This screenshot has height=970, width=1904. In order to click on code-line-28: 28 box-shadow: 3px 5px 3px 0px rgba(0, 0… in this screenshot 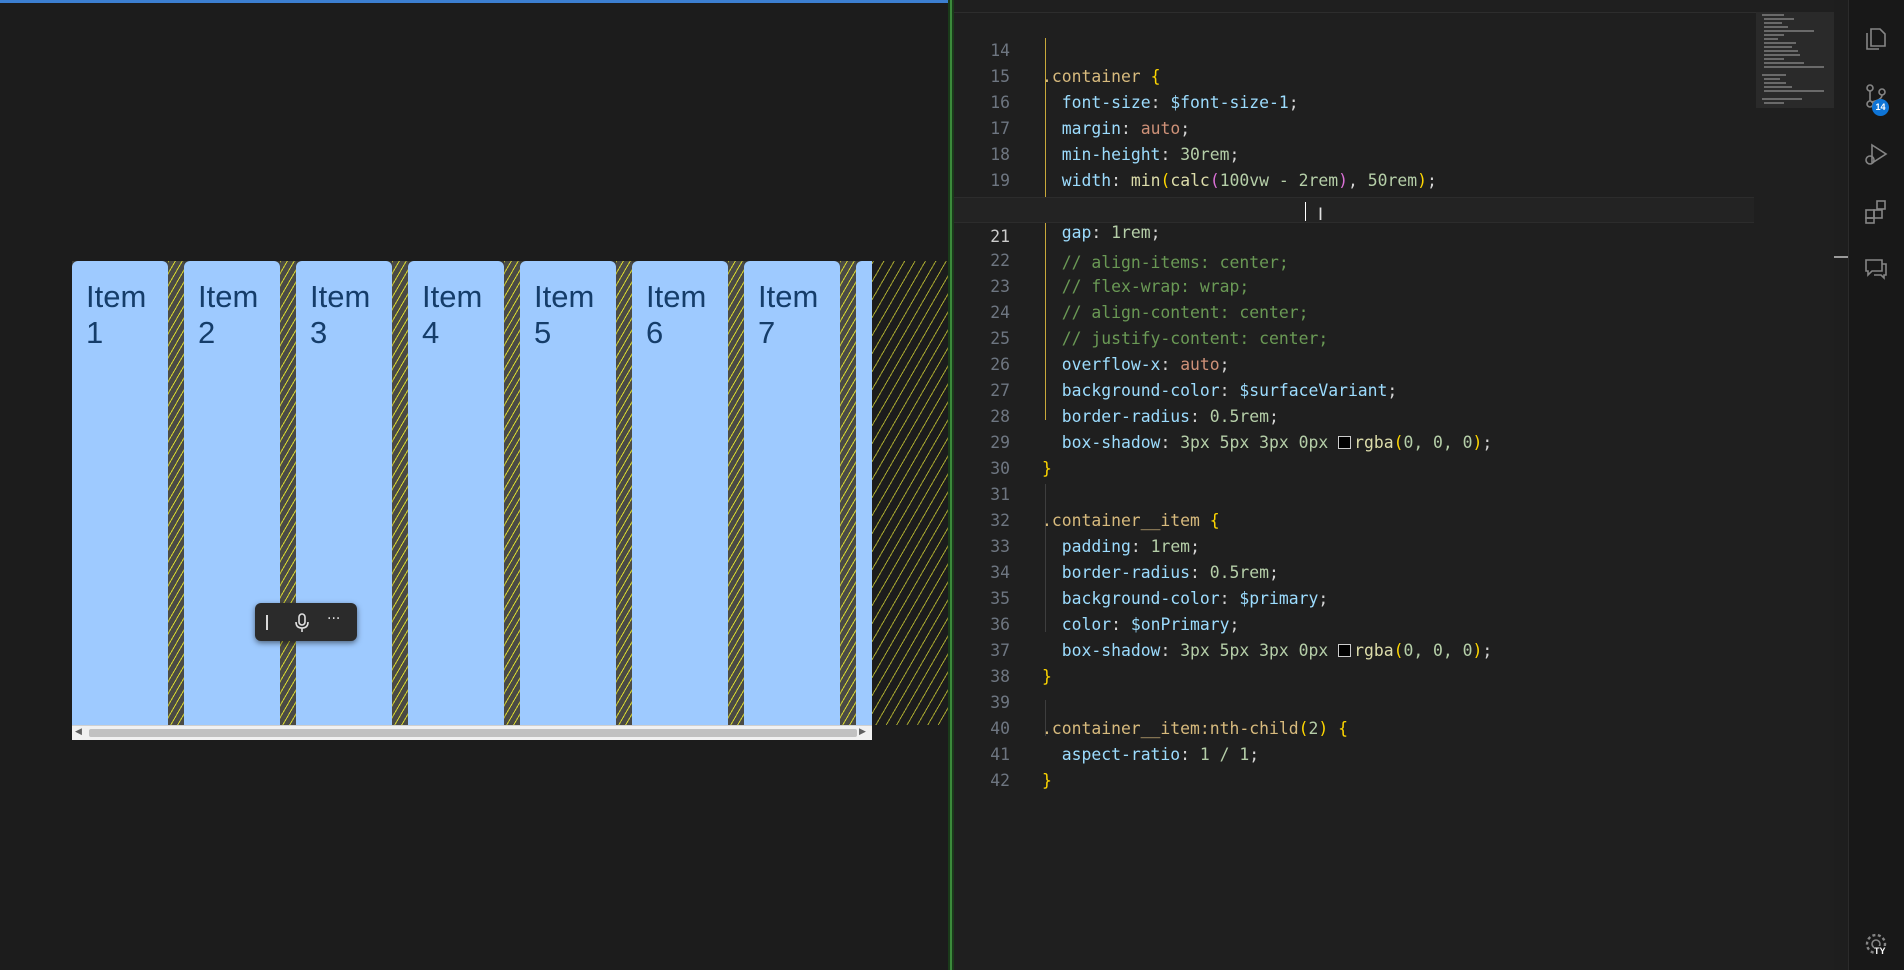, I will do `click(1354, 415)`.